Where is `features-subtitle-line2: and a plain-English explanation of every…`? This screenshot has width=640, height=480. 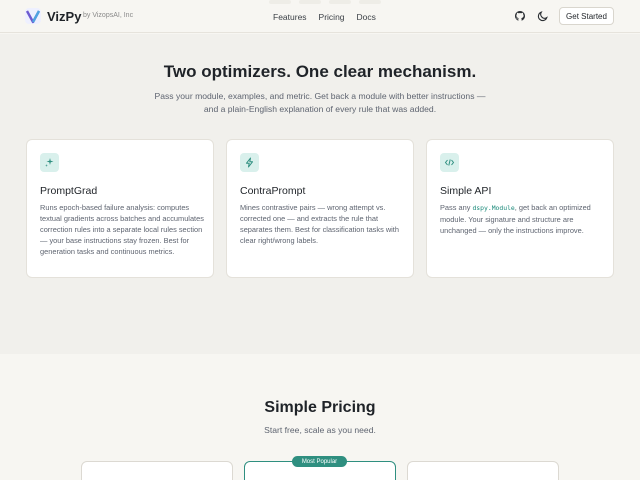 features-subtitle-line2: and a plain-English explanation of every… is located at coordinates (320, 108).